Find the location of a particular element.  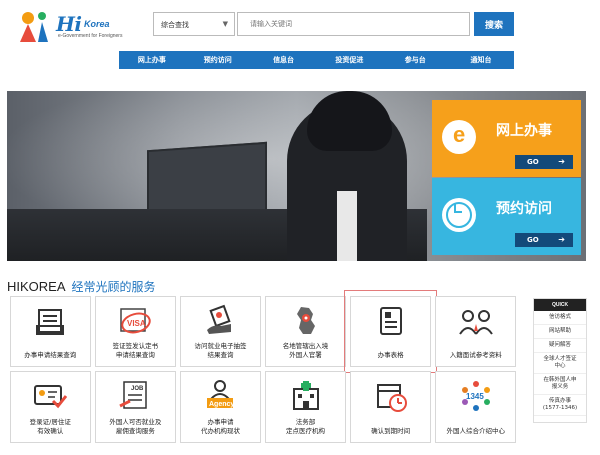

service-label: 登录证/居住证 有效确认 is located at coordinates (50, 426).